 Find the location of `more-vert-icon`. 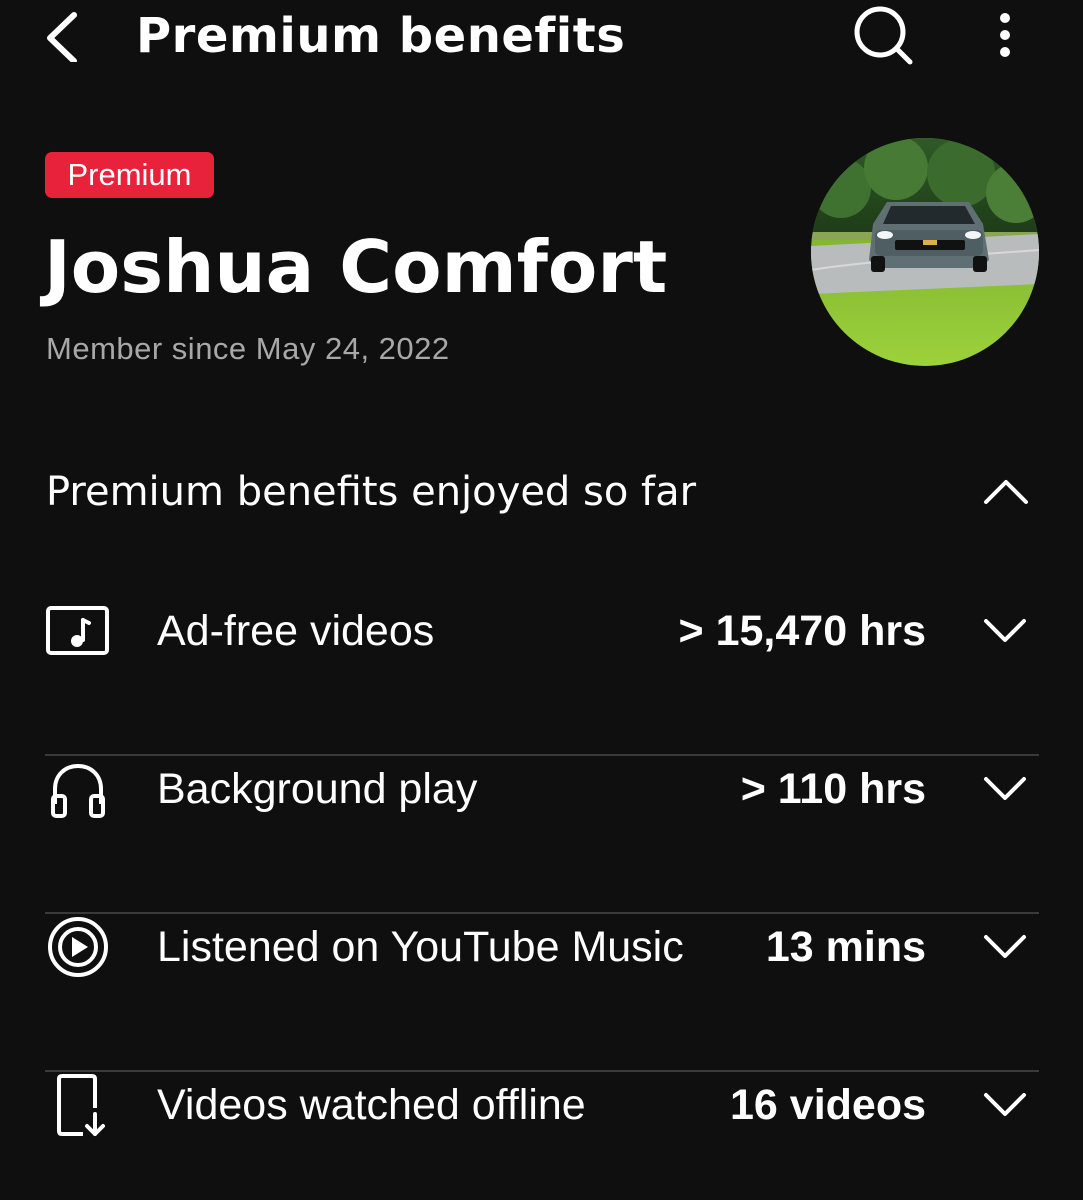

more-vert-icon is located at coordinates (1005, 35).